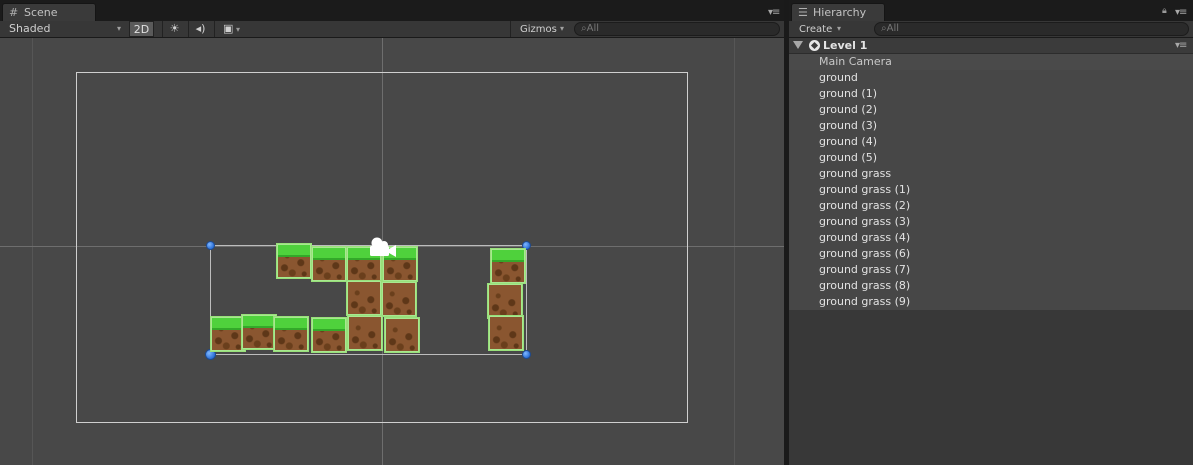 This screenshot has height=465, width=1193. I want to click on list-item: ground (5), so click(848, 158).